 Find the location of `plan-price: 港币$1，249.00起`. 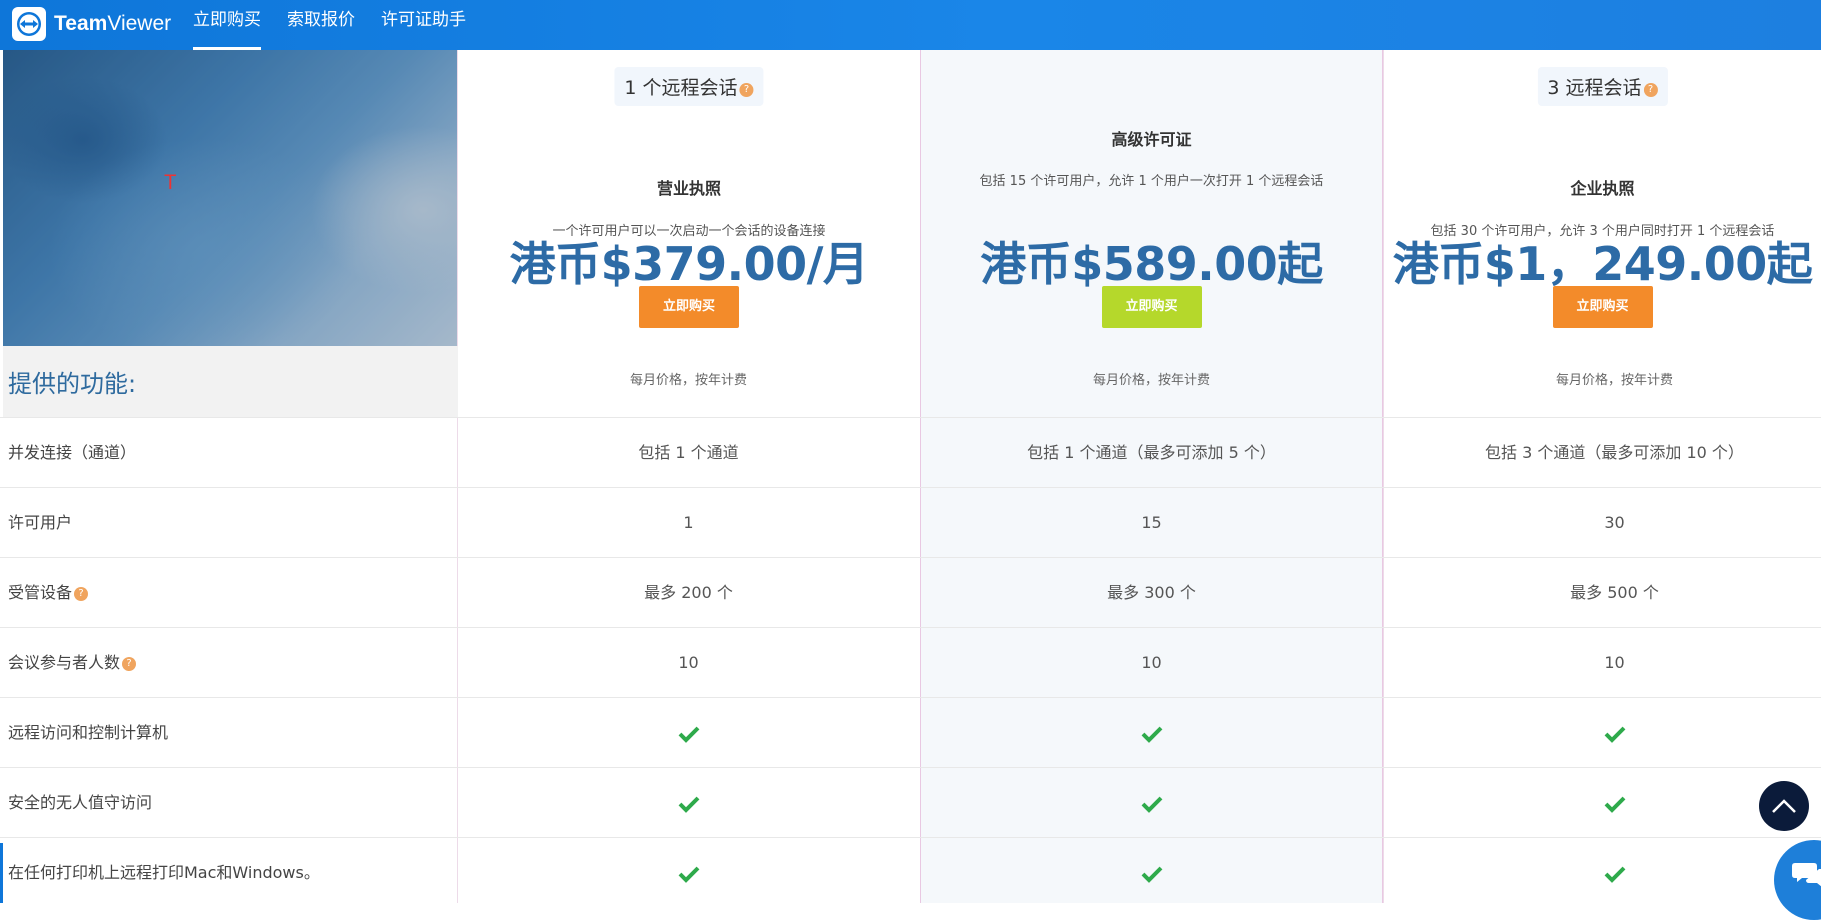

plan-price: 港币$1，249.00起 is located at coordinates (1602, 264).